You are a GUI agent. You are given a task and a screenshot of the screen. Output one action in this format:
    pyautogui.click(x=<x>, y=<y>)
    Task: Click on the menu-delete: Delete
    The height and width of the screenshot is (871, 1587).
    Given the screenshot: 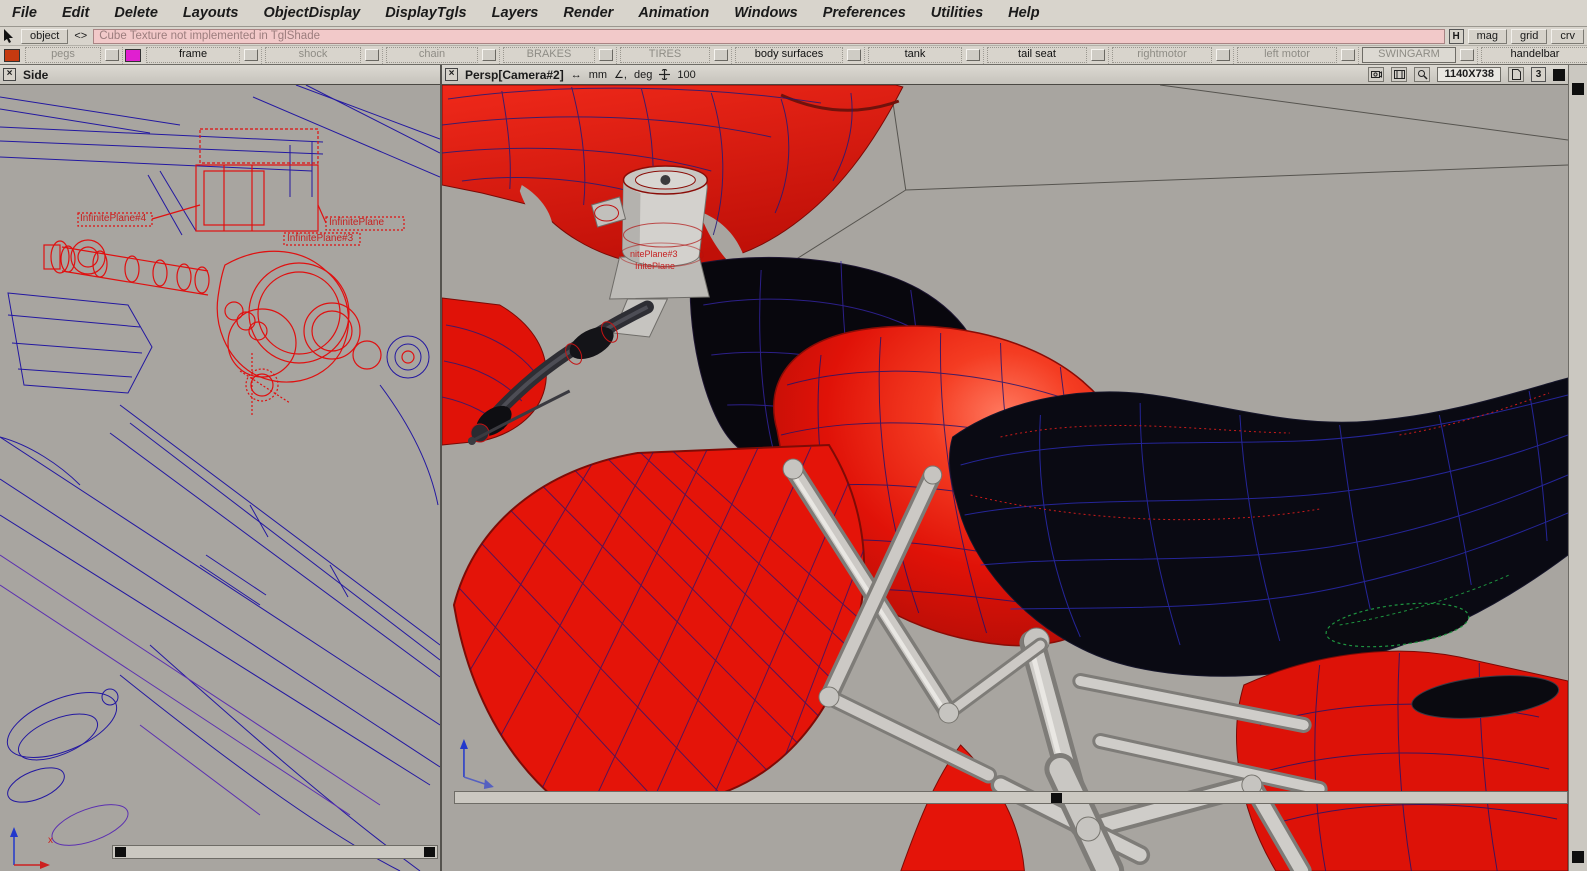 What is the action you would take?
    pyautogui.click(x=136, y=13)
    